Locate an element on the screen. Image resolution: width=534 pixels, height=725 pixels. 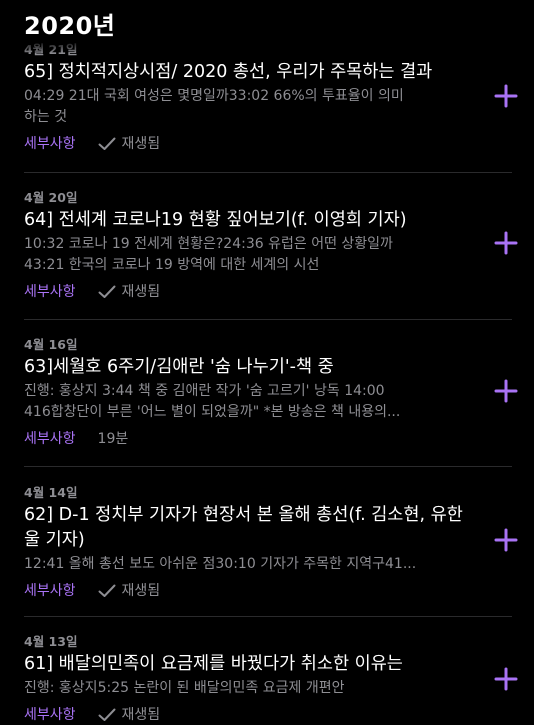
episode-description: 진행: 홍상지5:25 논란이 된 배달의민족 요금제 개편안 is located at coordinates (184, 688).